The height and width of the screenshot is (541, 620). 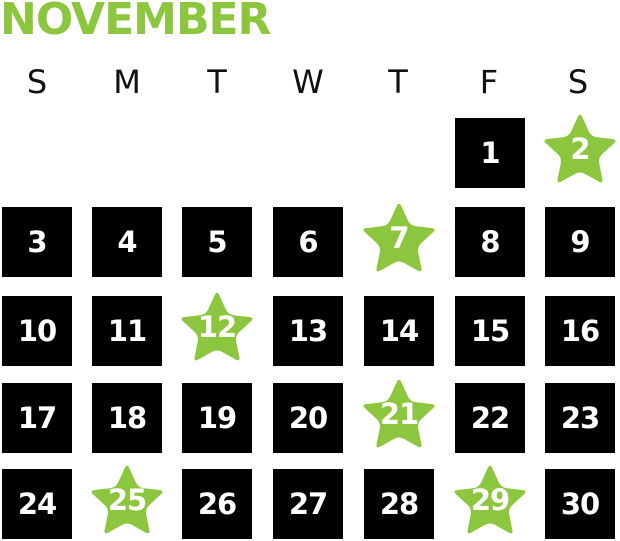 I want to click on calendar-day: 23, so click(x=580, y=418).